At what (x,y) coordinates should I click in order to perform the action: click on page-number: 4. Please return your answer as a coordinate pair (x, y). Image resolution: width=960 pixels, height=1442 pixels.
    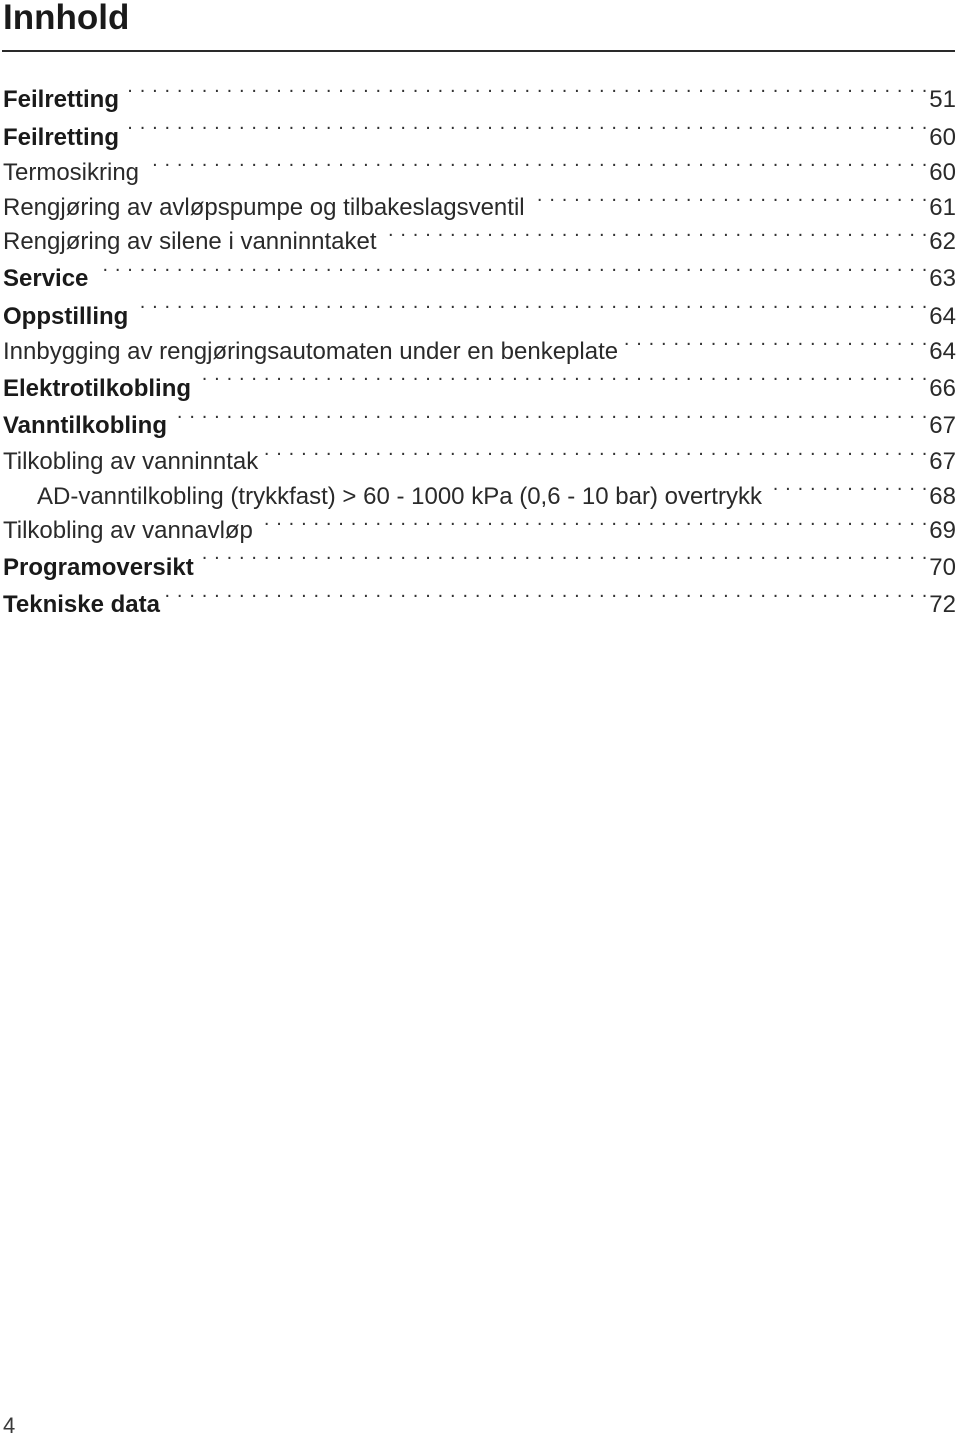
    Looking at the image, I should click on (9, 1425).